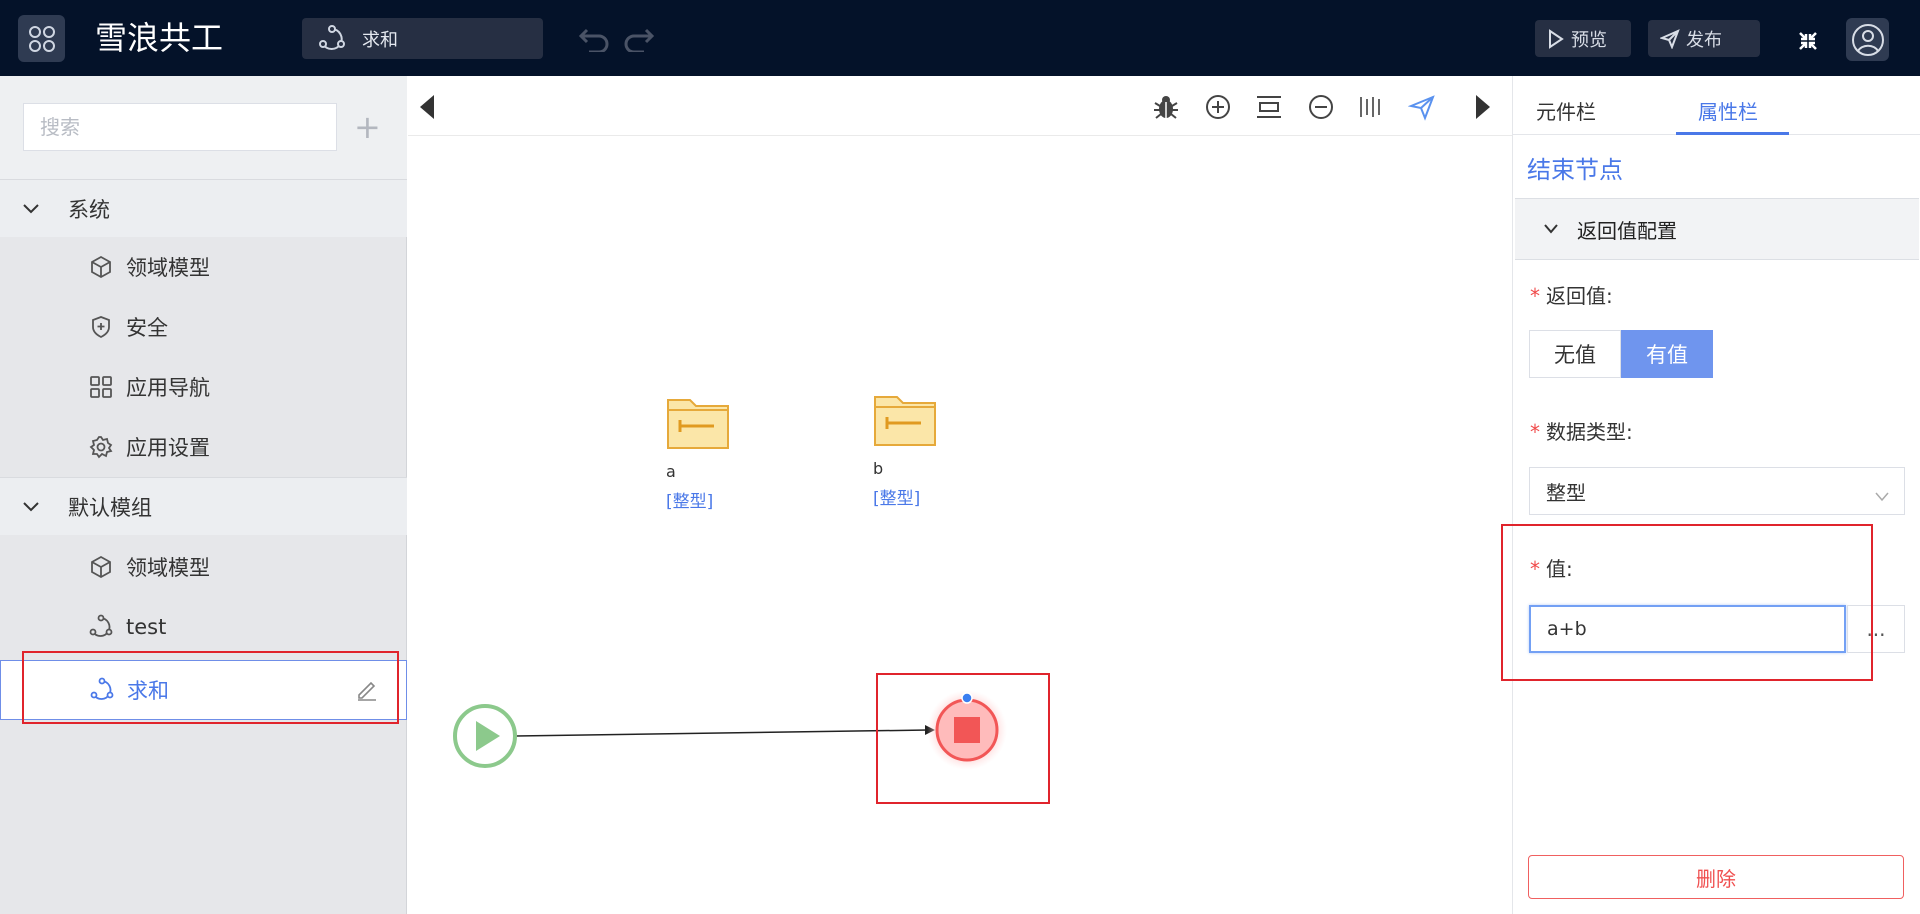 This screenshot has height=914, width=1920. Describe the element at coordinates (380, 40) in the screenshot. I see `current-flow-name: 求和` at that location.